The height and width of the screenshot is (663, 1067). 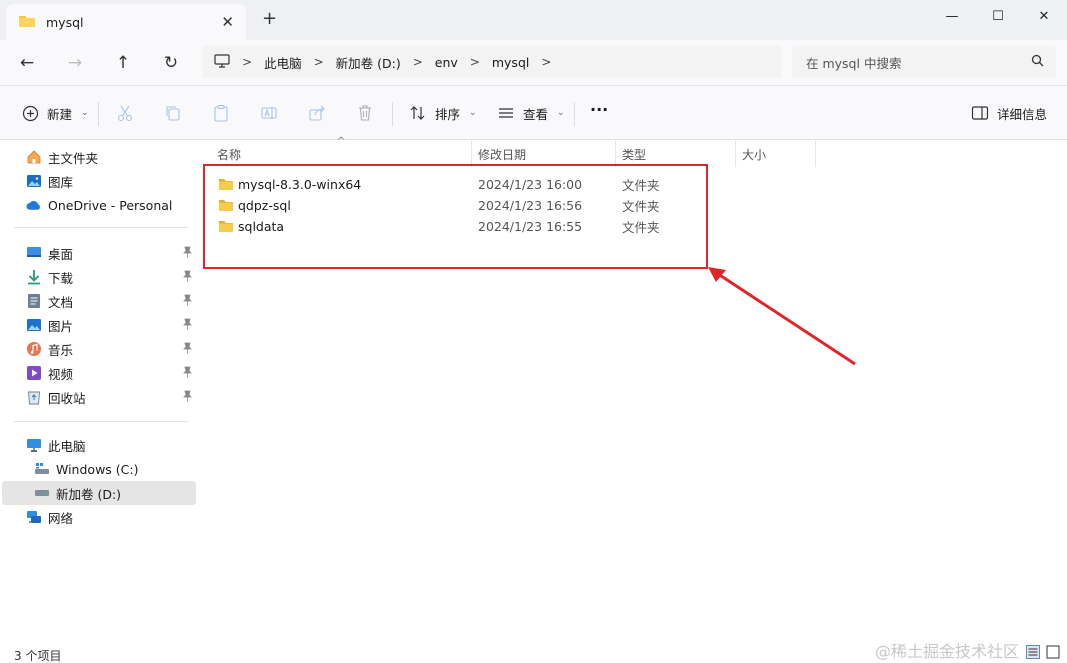 What do you see at coordinates (775, 154) in the screenshot?
I see `column-header-size: 大小` at bounding box center [775, 154].